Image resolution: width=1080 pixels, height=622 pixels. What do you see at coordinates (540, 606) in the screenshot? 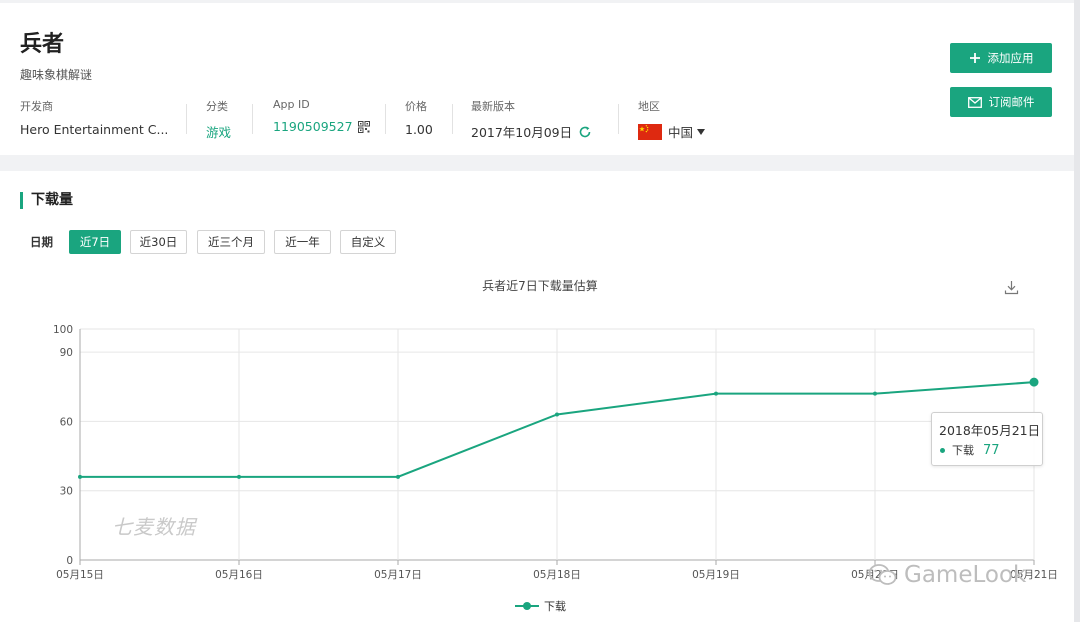
I see `chart-legend: 下载` at bounding box center [540, 606].